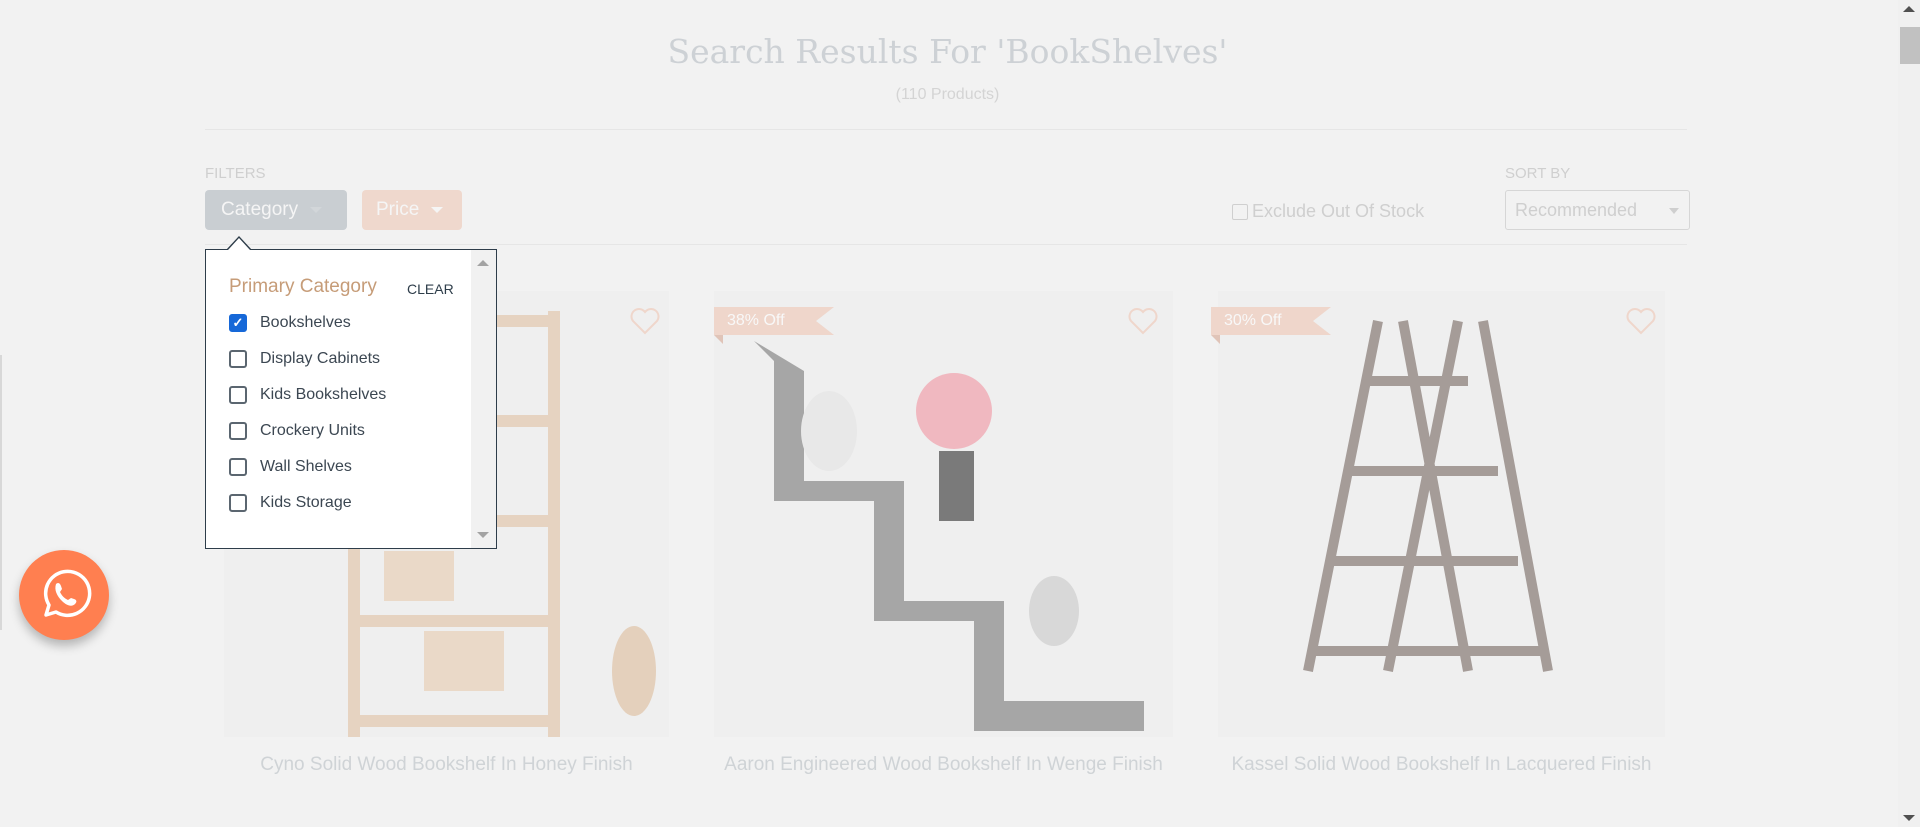 The width and height of the screenshot is (1920, 827). What do you see at coordinates (306, 502) in the screenshot?
I see `option-label: Kids Storage` at bounding box center [306, 502].